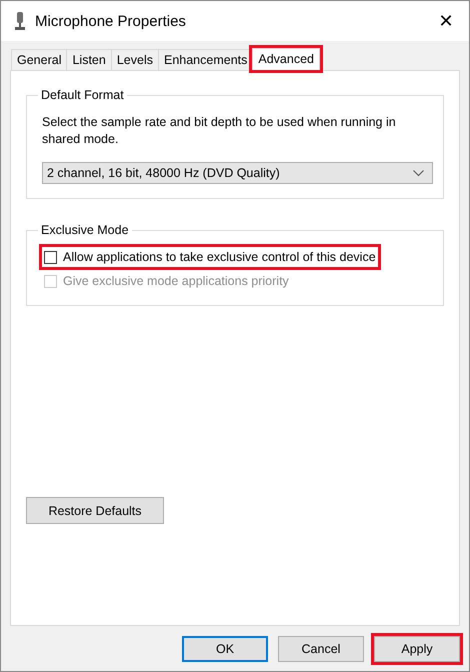  Describe the element at coordinates (111, 21) in the screenshot. I see `window-title: Microphone Properties` at that location.